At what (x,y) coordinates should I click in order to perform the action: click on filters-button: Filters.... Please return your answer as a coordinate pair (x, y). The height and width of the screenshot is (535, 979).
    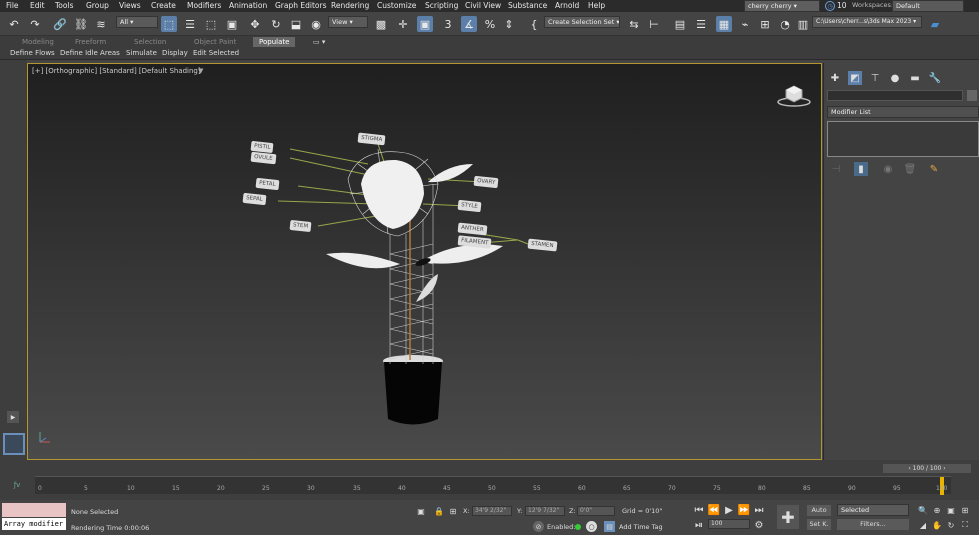
    Looking at the image, I should click on (873, 524).